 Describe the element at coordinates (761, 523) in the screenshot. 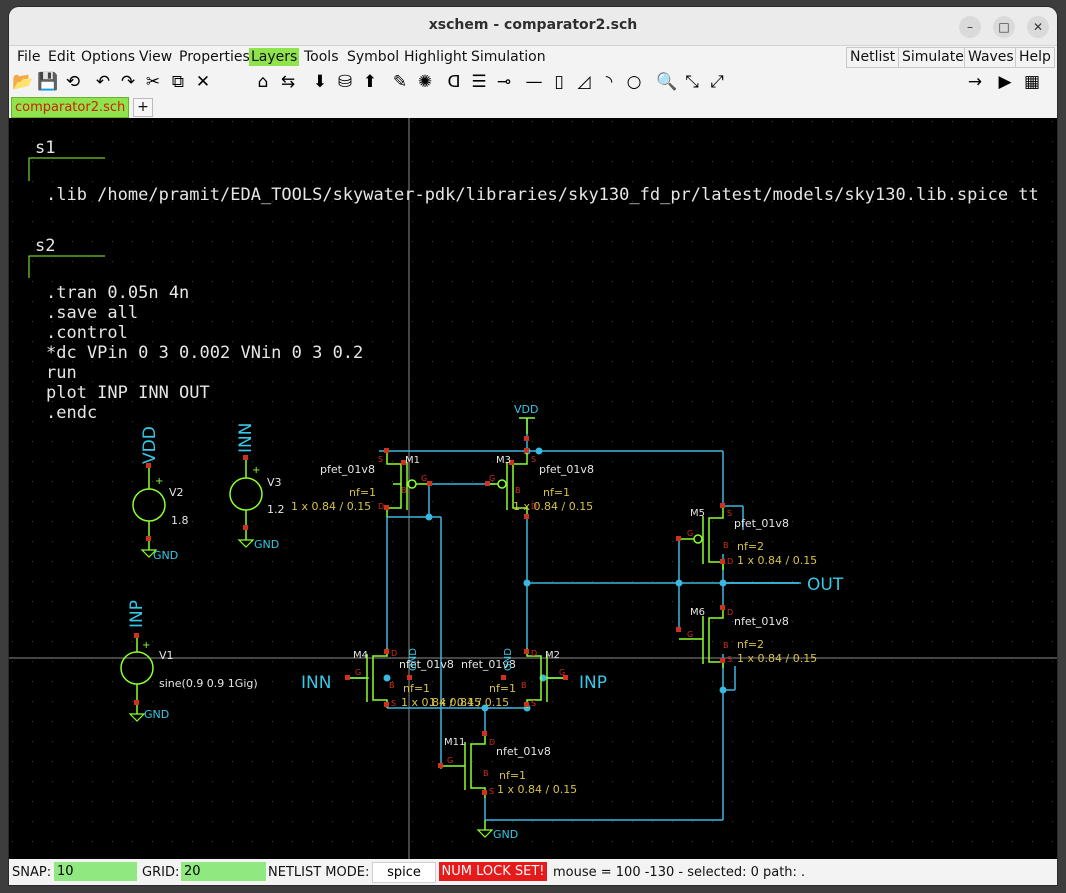

I see `m5-model: pfet_01v8` at that location.